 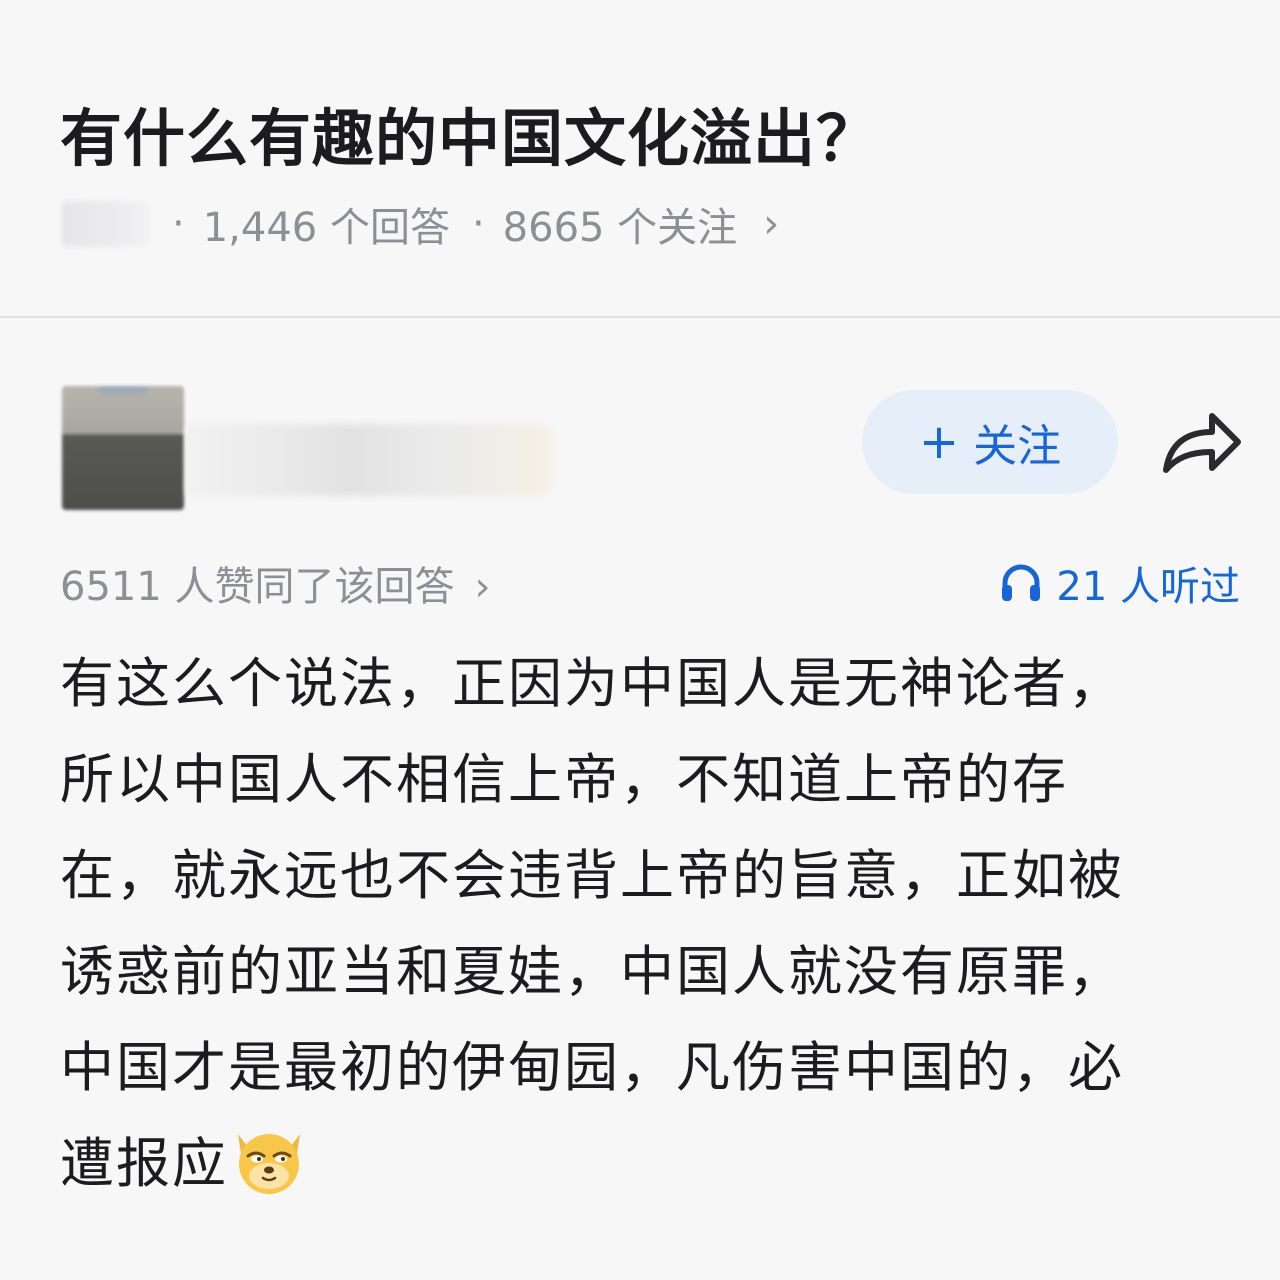 What do you see at coordinates (106, 224) in the screenshot?
I see `blurred-topic` at bounding box center [106, 224].